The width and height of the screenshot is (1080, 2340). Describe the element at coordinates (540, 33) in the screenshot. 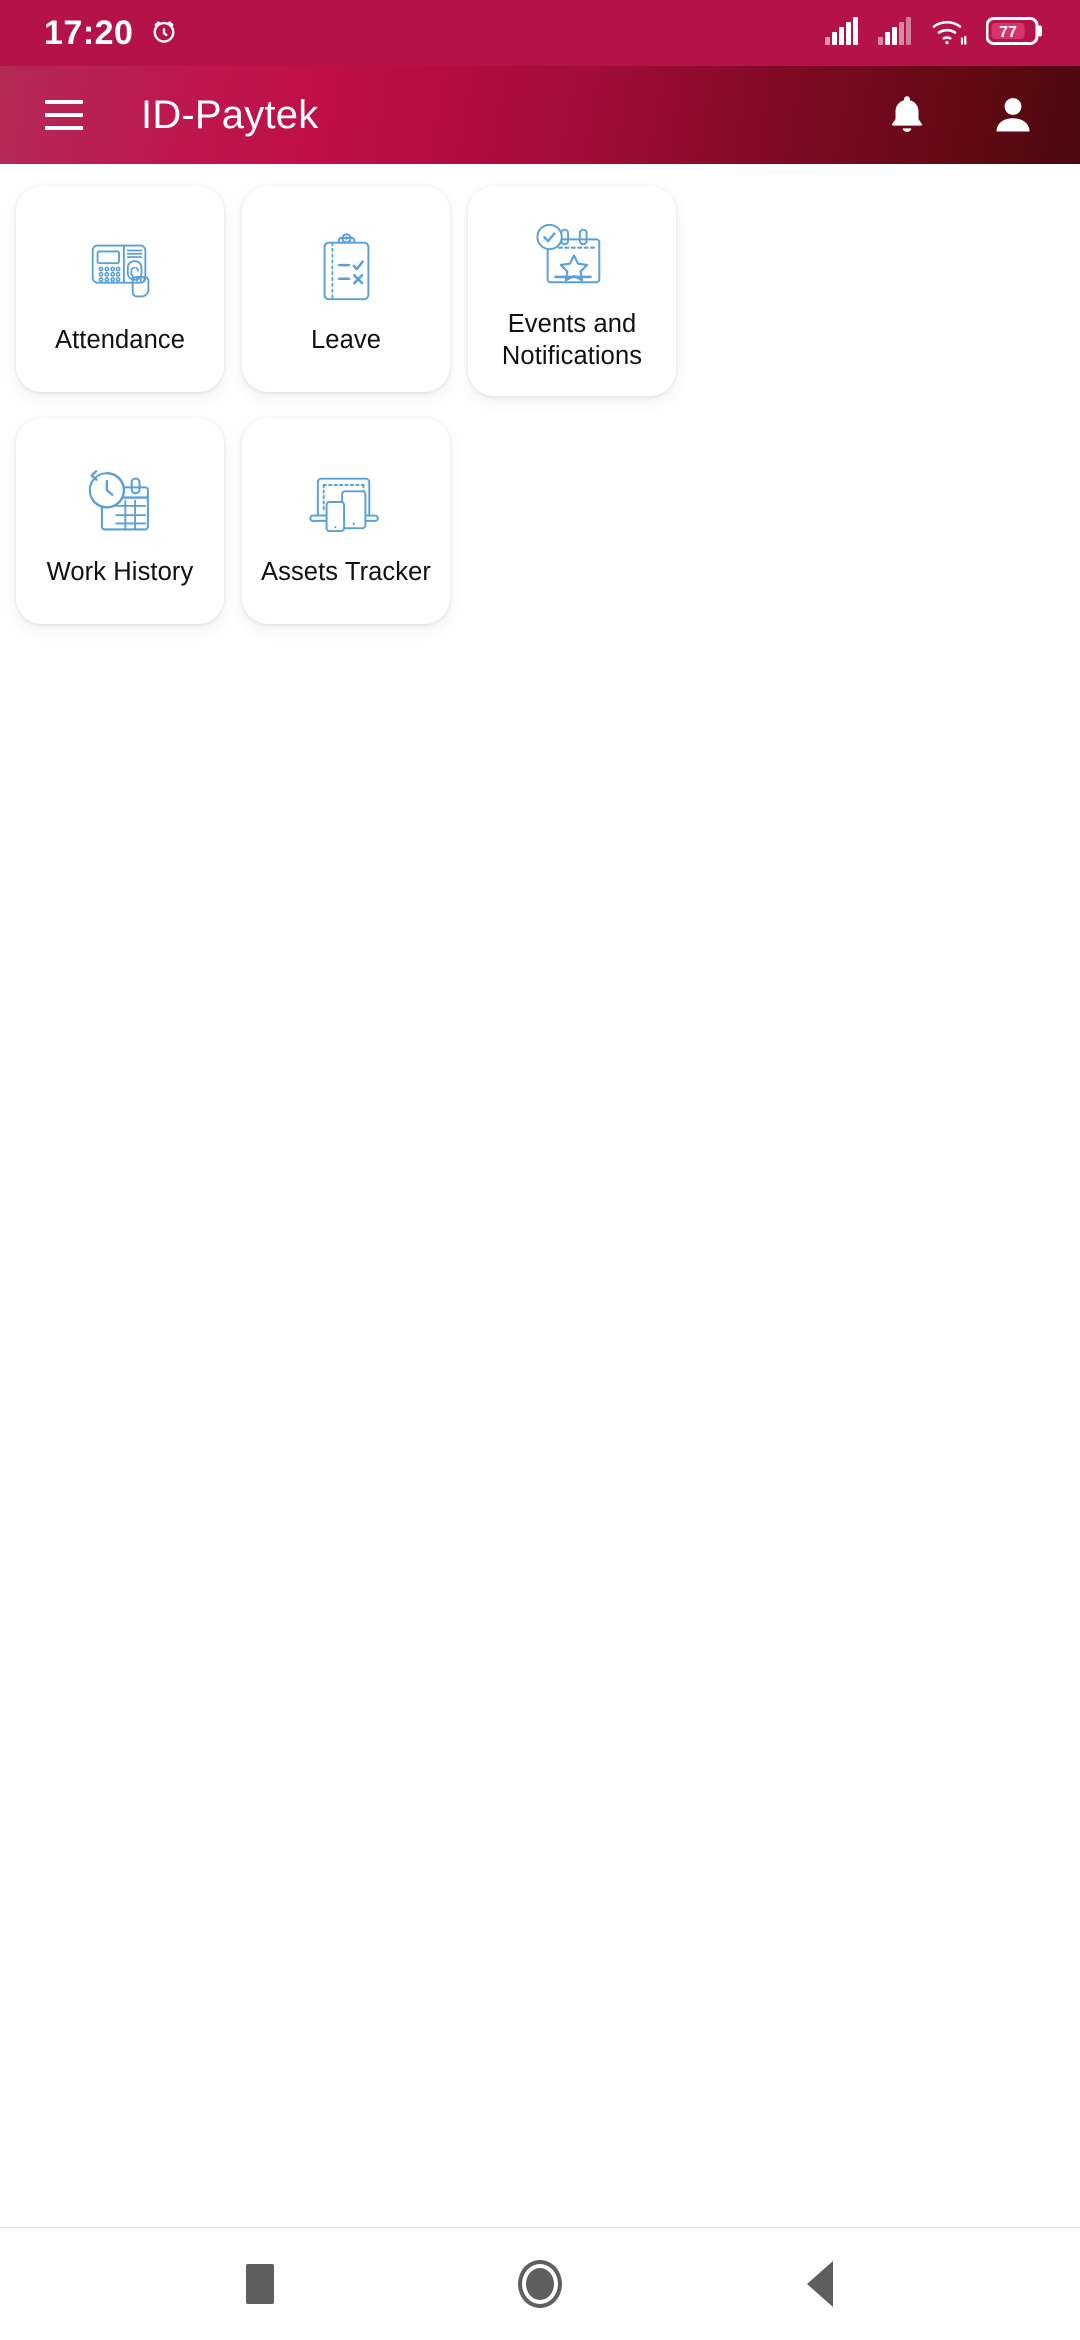

I see `status-bar: 17:20 77` at that location.